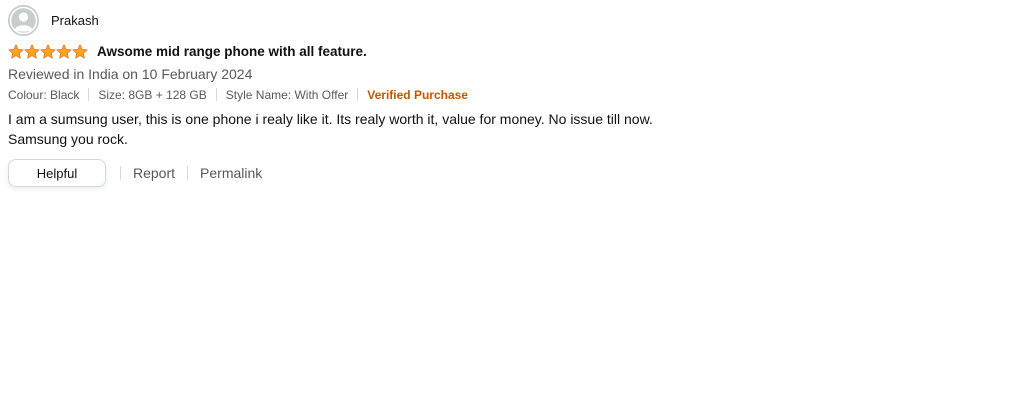  Describe the element at coordinates (232, 51) in the screenshot. I see `review-title: Awsome mid range phone with all feature.` at that location.